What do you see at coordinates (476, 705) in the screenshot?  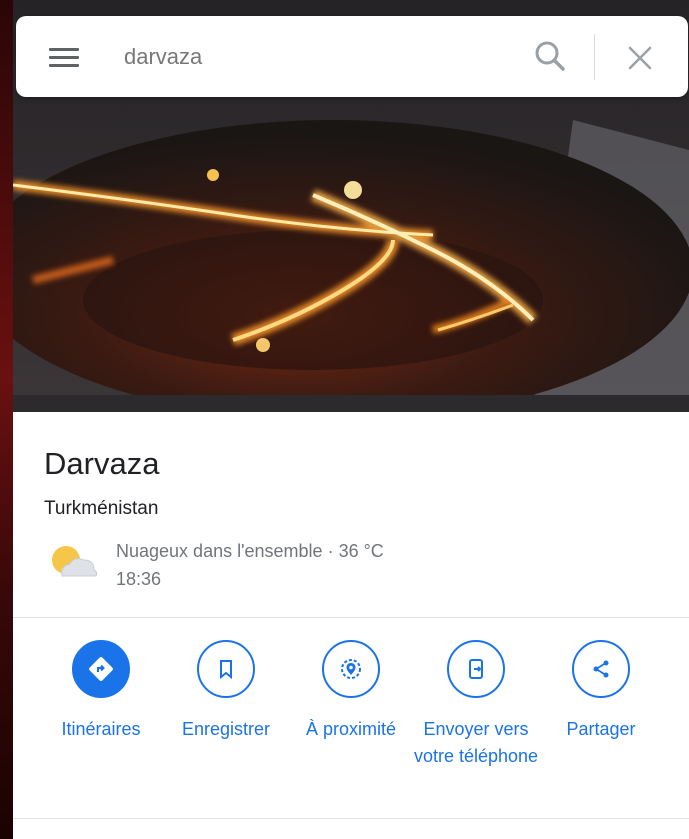 I see `send-to-phone-button: Envoyer vers votre téléphone` at bounding box center [476, 705].